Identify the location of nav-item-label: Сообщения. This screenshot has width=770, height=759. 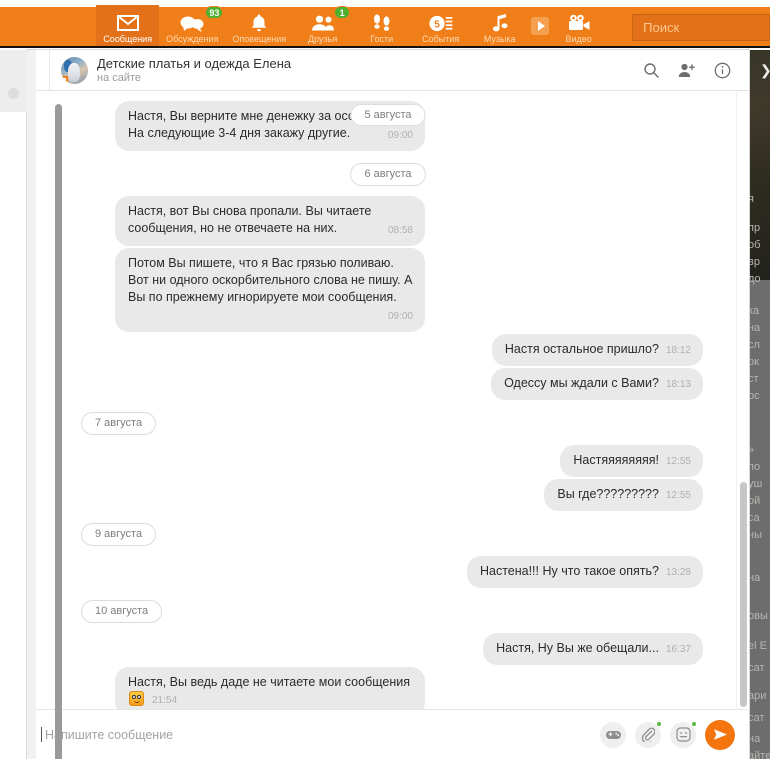
(128, 39).